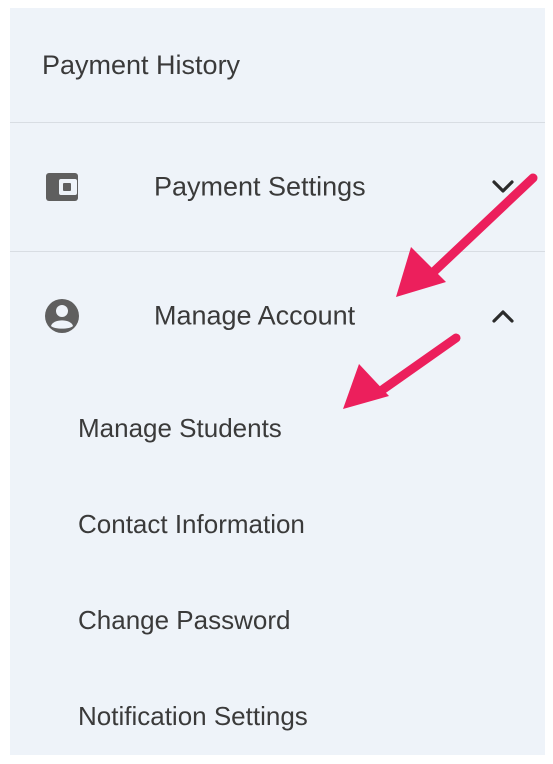 The width and height of the screenshot is (553, 764). I want to click on sidebar-subitem-notification-settings: Notification Settings, so click(277, 716).